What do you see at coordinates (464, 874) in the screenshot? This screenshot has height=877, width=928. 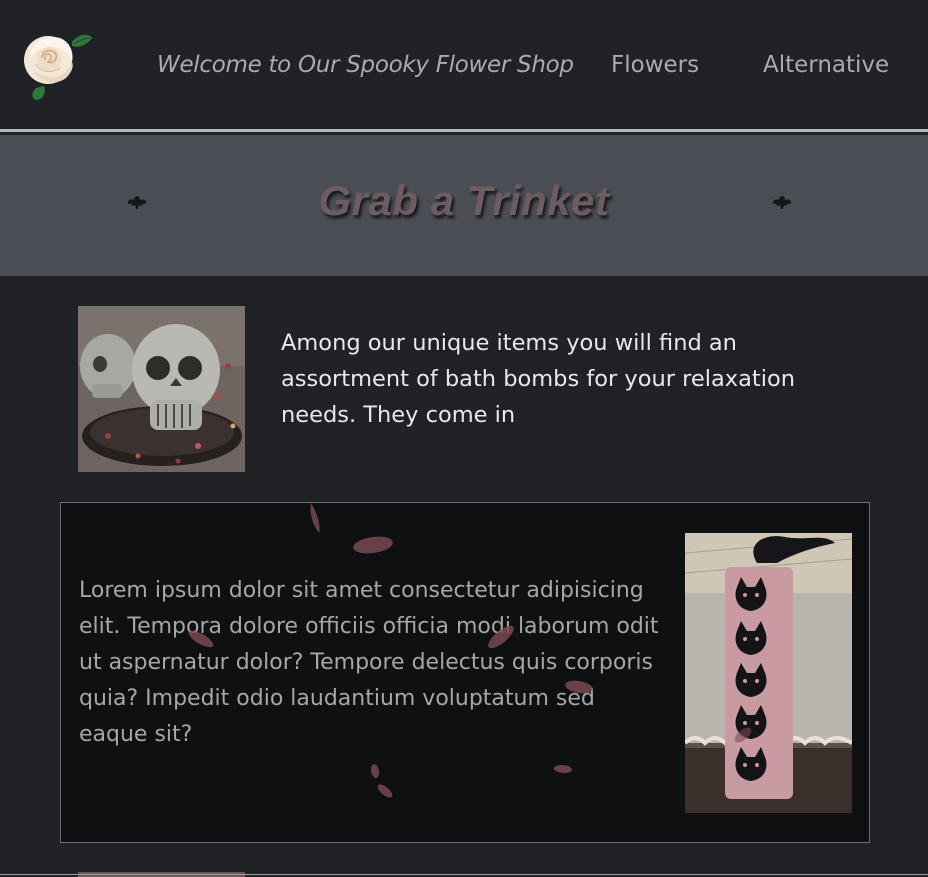 I see `divider` at bounding box center [464, 874].